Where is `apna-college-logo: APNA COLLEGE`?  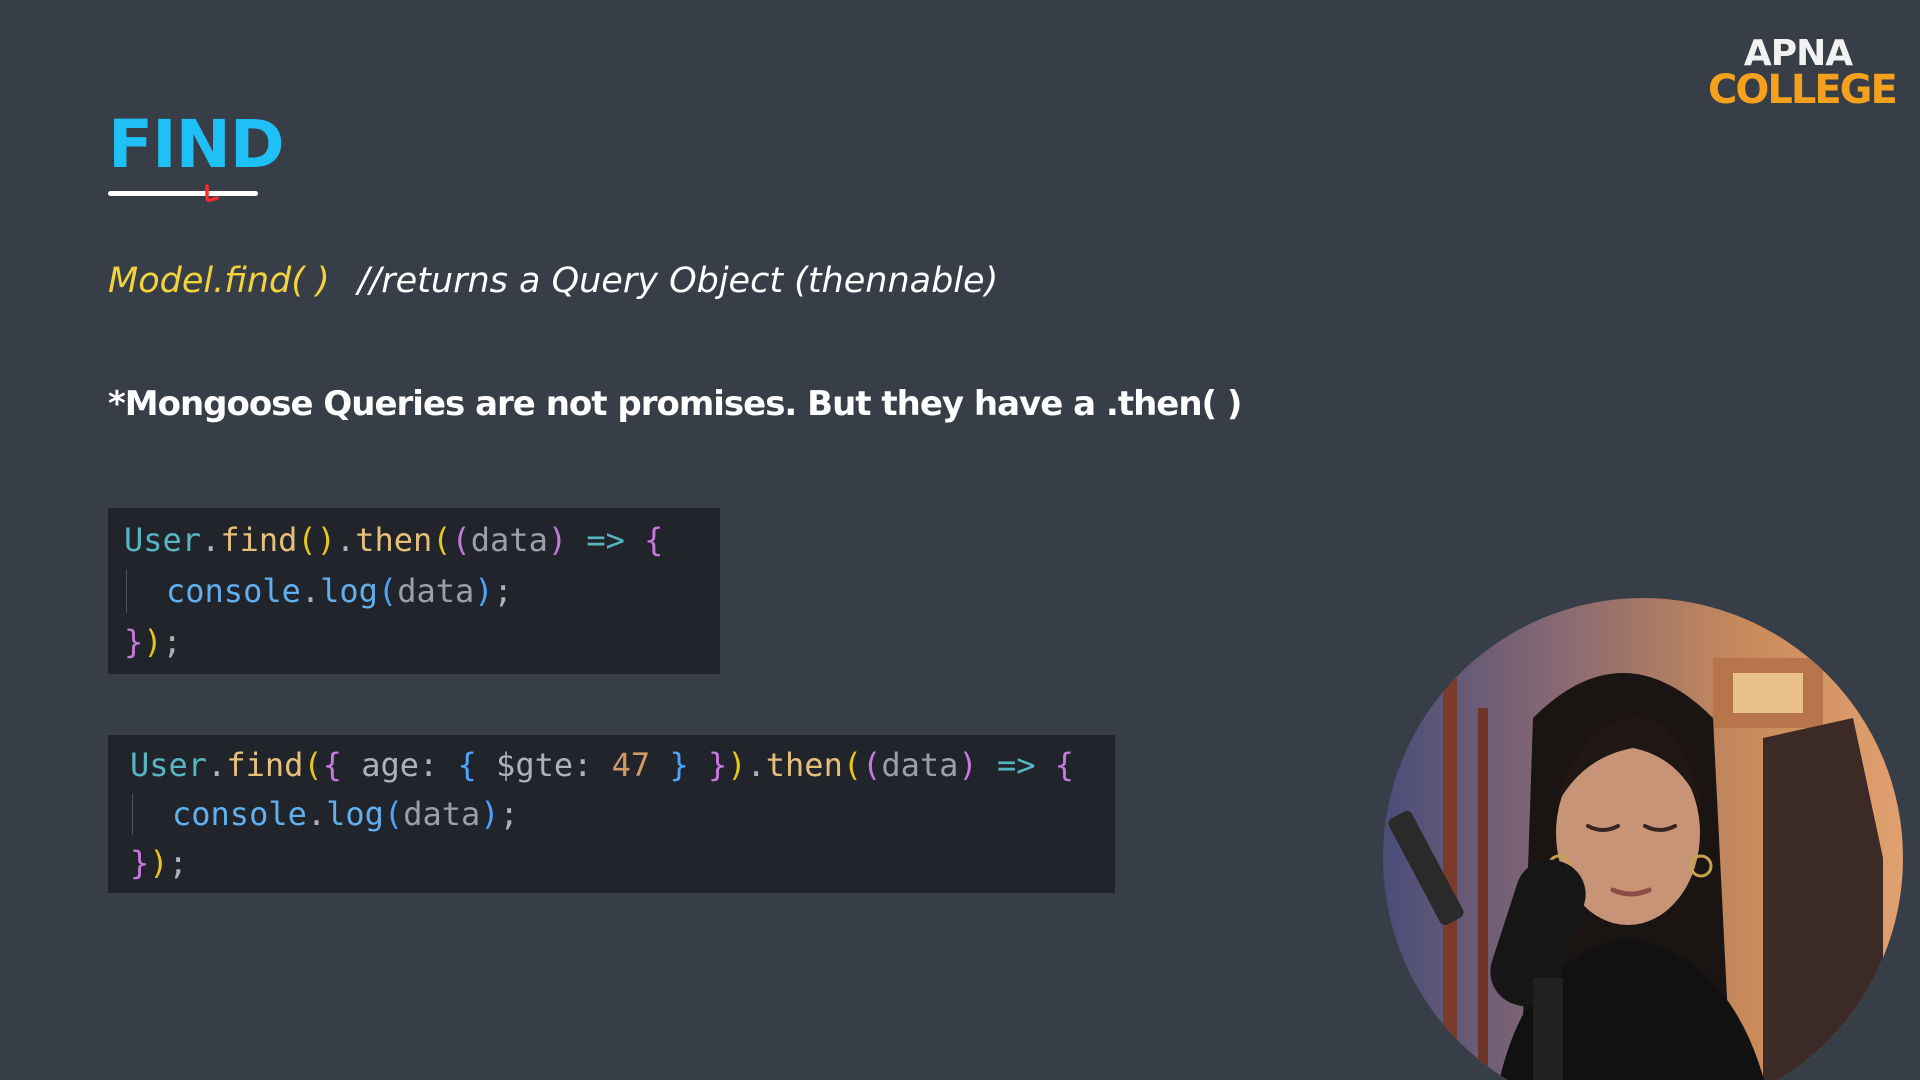 apna-college-logo: APNA COLLEGE is located at coordinates (1803, 74).